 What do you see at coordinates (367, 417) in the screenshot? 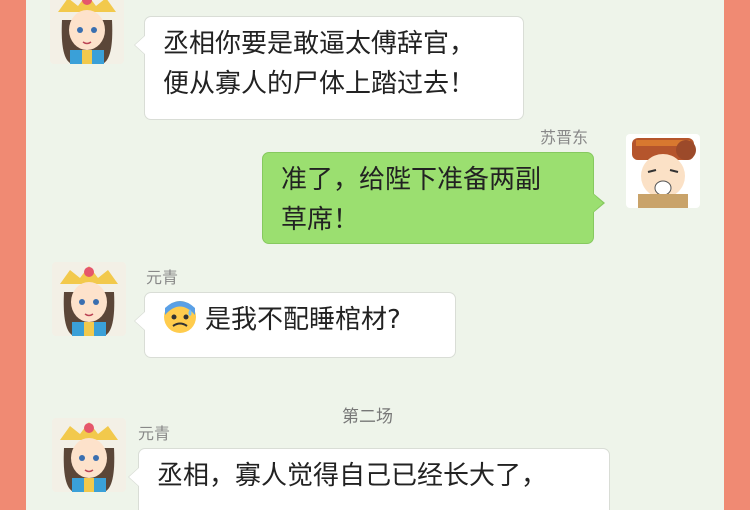
I see `scene-divider: 第二场` at bounding box center [367, 417].